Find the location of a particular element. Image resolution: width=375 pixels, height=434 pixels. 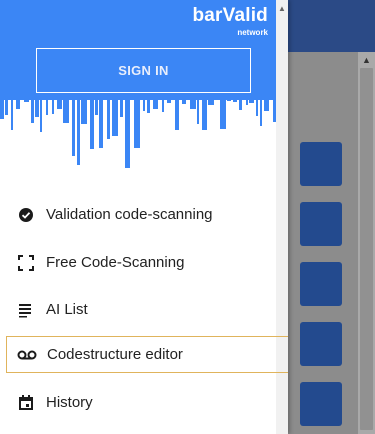

menu-item-ai-list: AI List is located at coordinates (147, 309).